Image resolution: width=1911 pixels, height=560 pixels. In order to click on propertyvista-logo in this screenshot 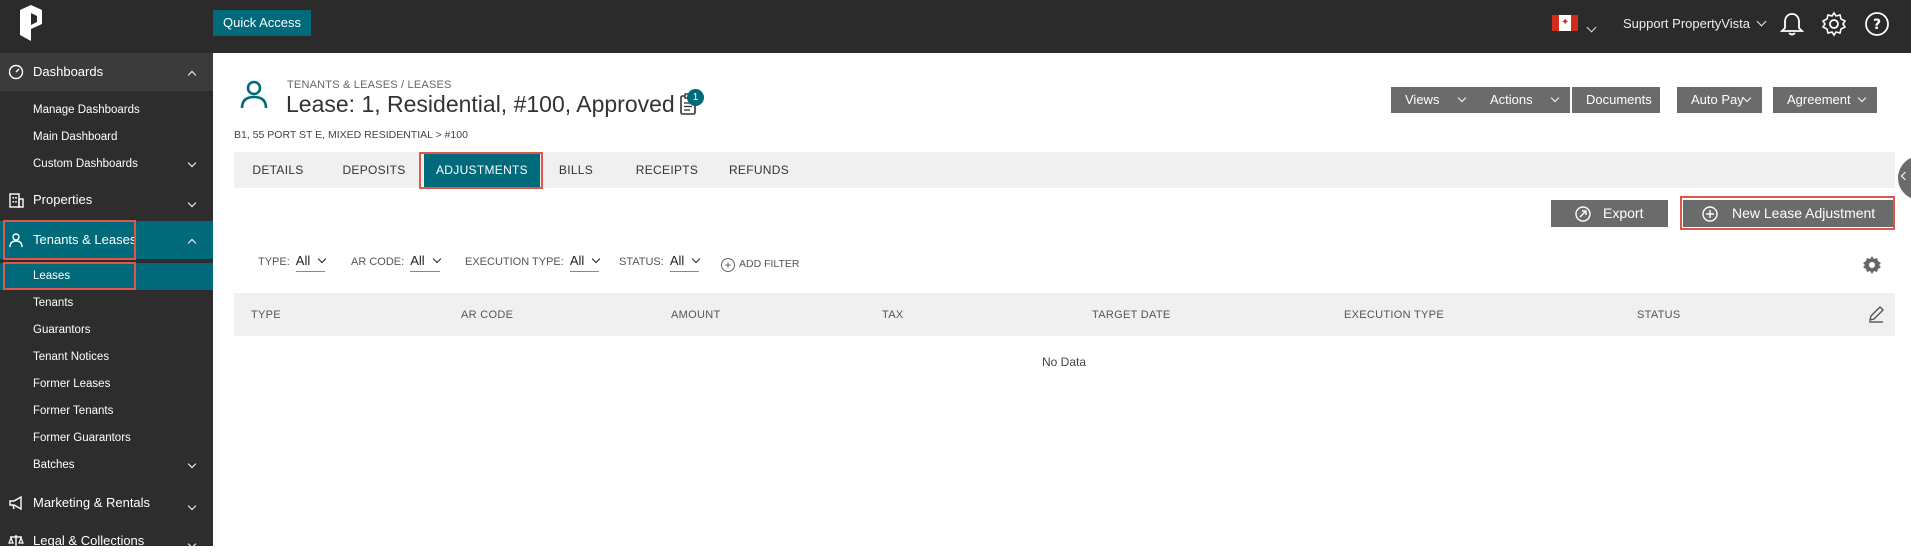, I will do `click(31, 23)`.